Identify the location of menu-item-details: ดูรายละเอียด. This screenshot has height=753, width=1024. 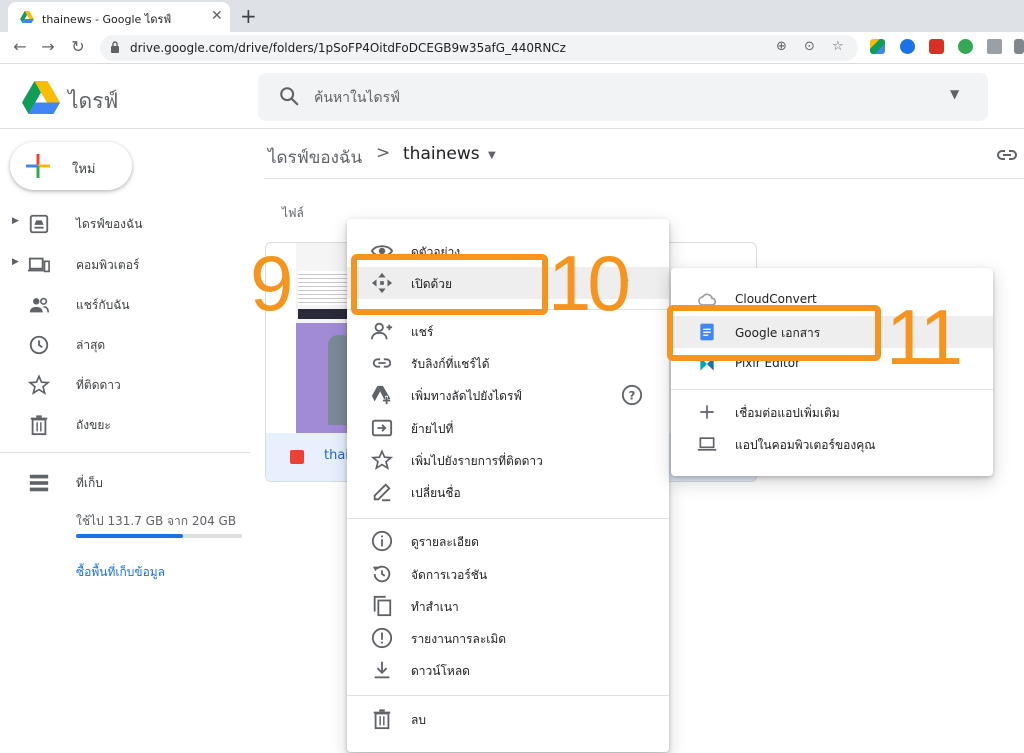
(508, 541).